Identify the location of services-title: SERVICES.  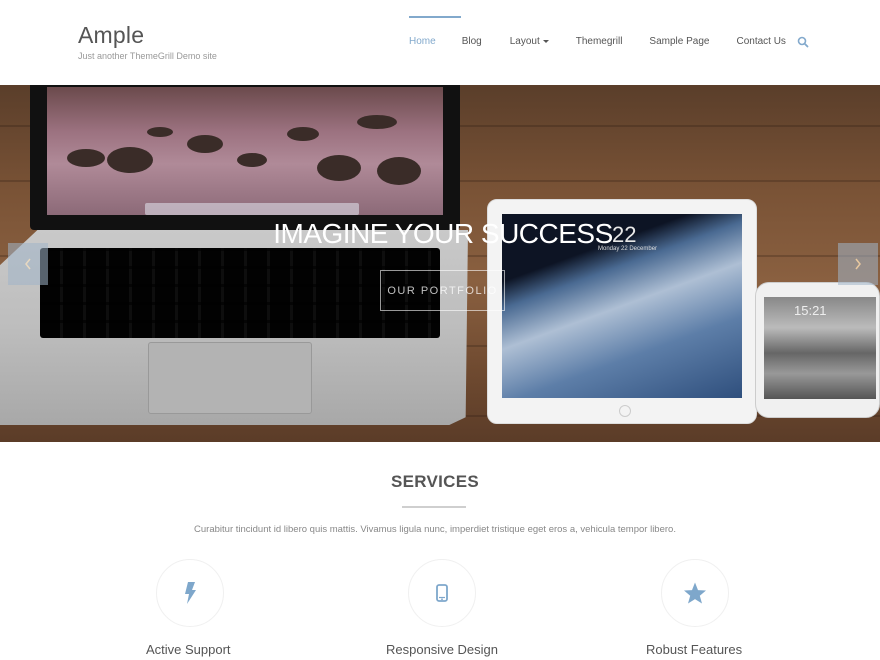
(435, 481).